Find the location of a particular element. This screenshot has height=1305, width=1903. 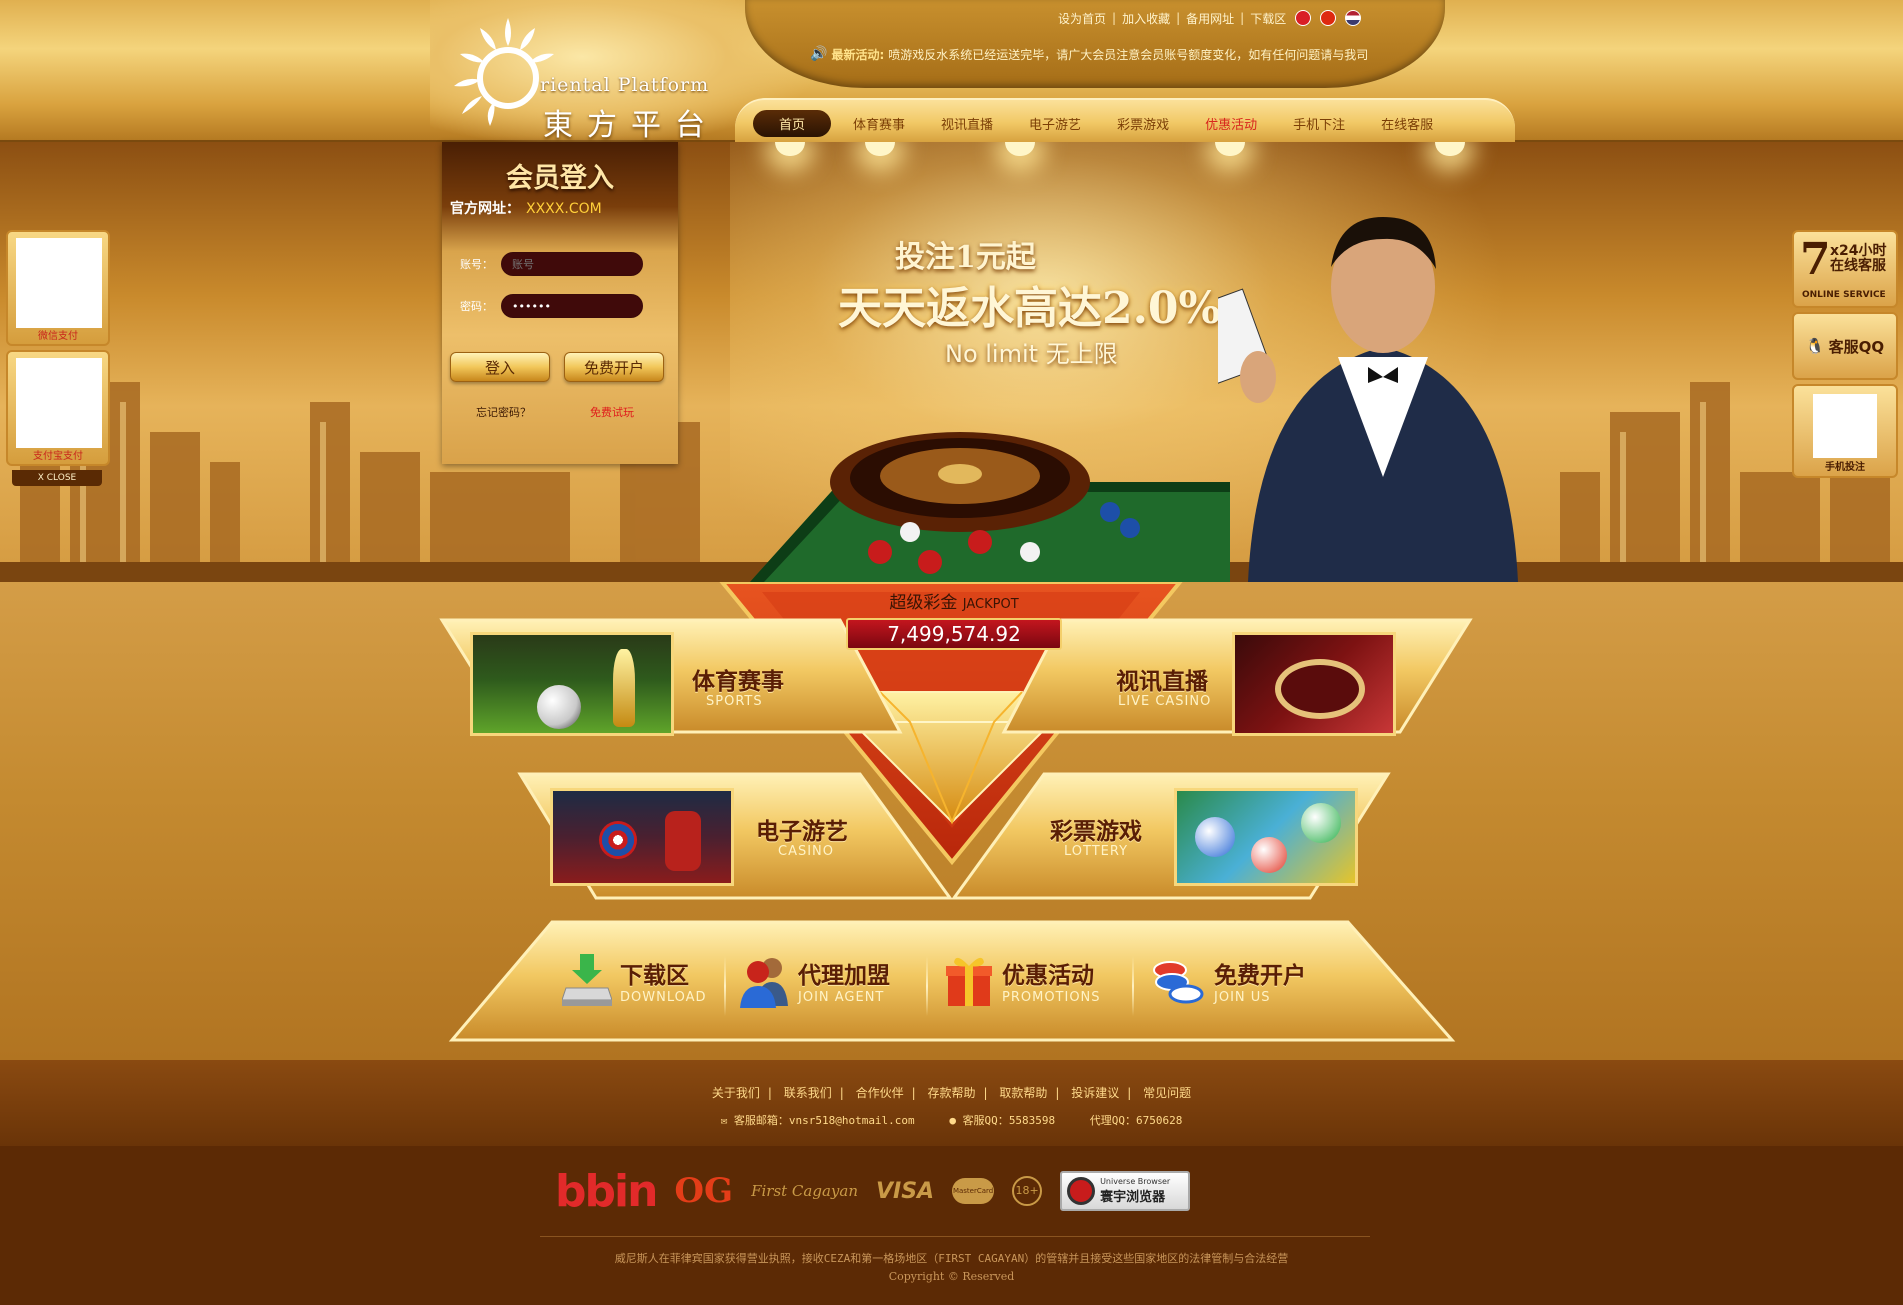

password-label: 密码： is located at coordinates (476, 306).